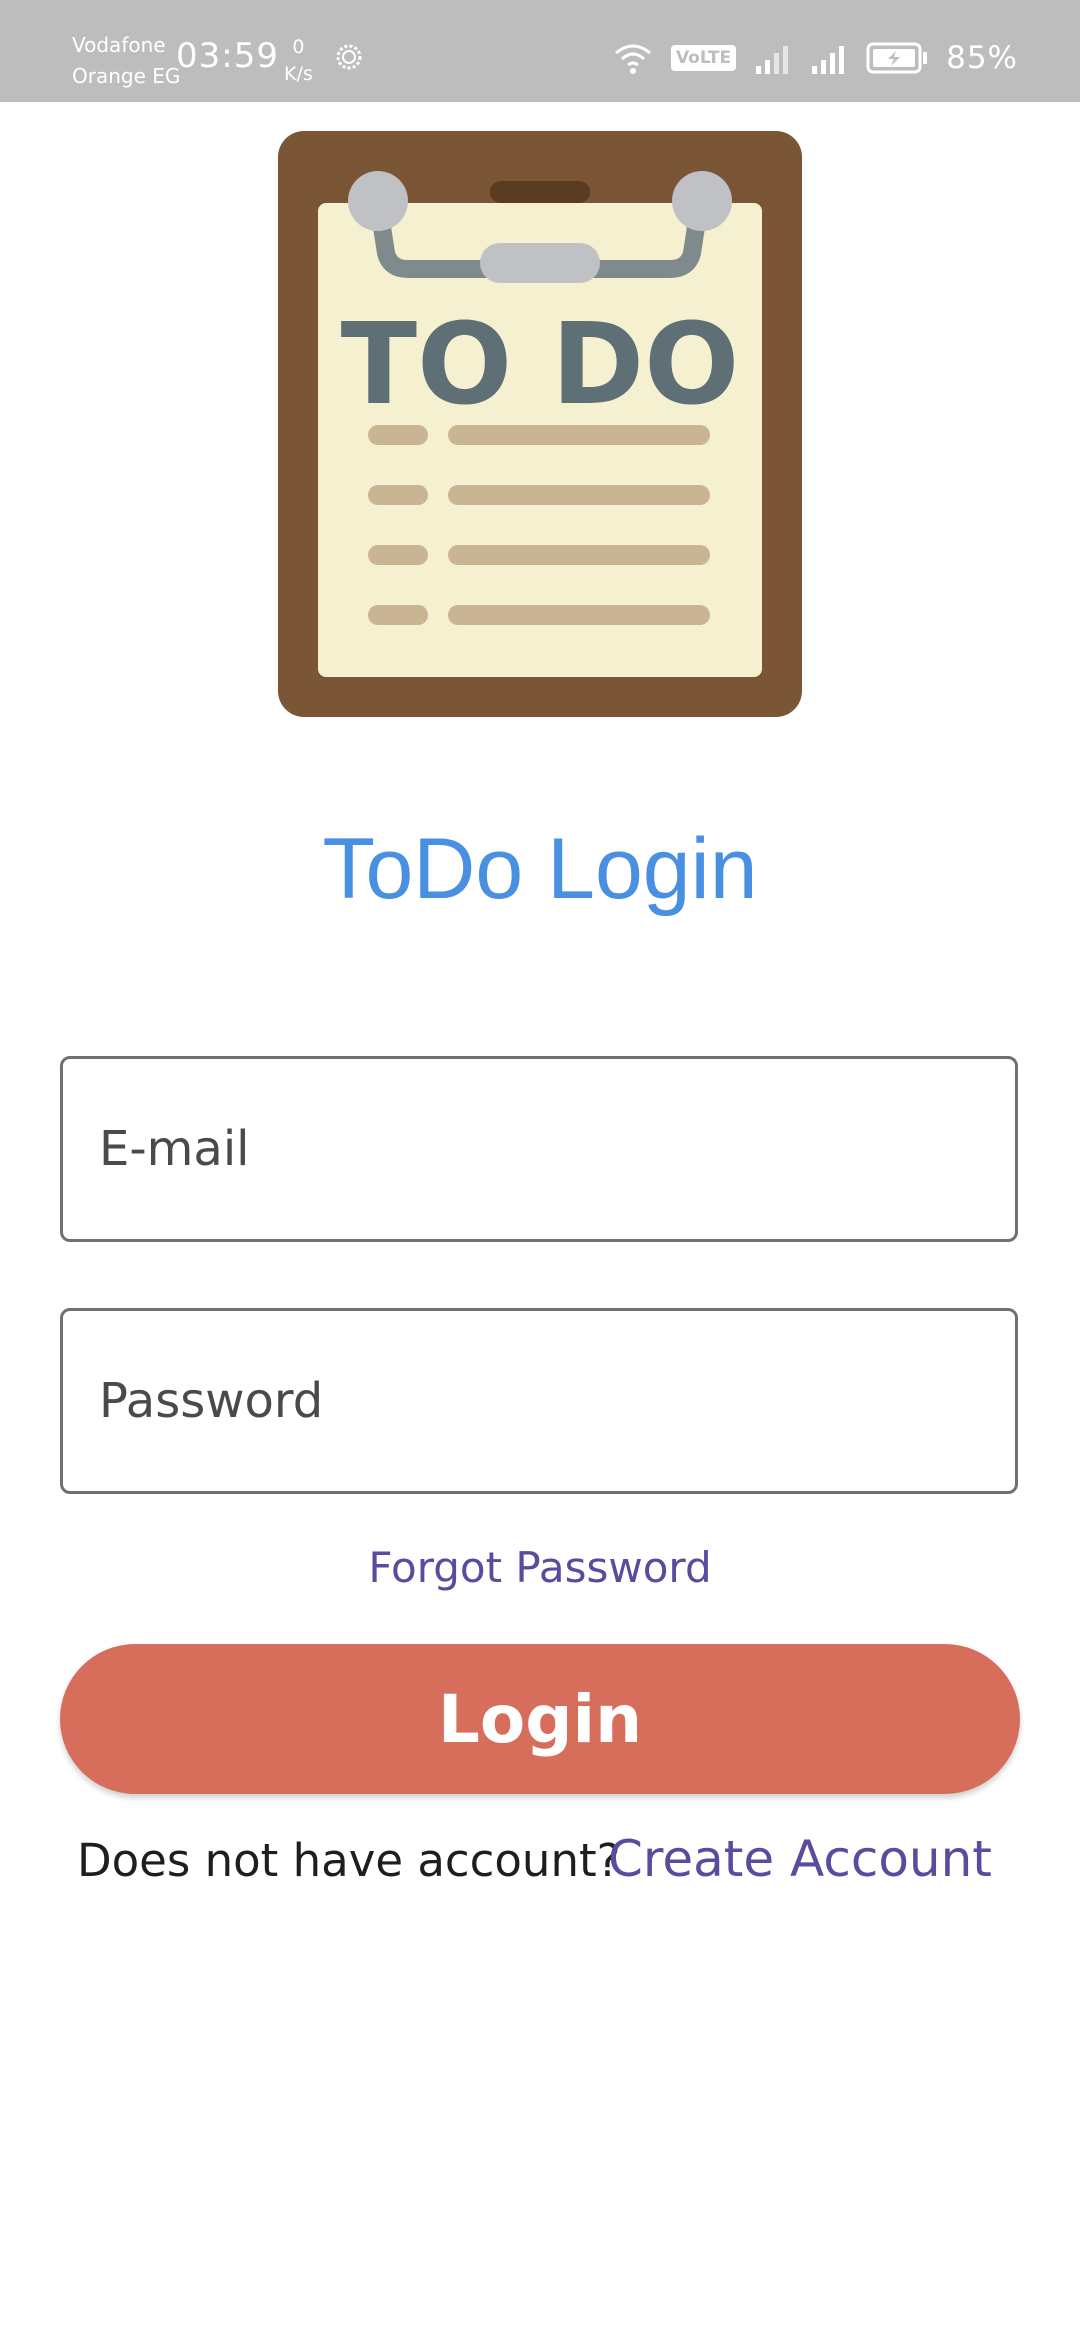 The image size is (1080, 2340). Describe the element at coordinates (119, 45) in the screenshot. I see `carrier-line-1: Vodafone` at that location.